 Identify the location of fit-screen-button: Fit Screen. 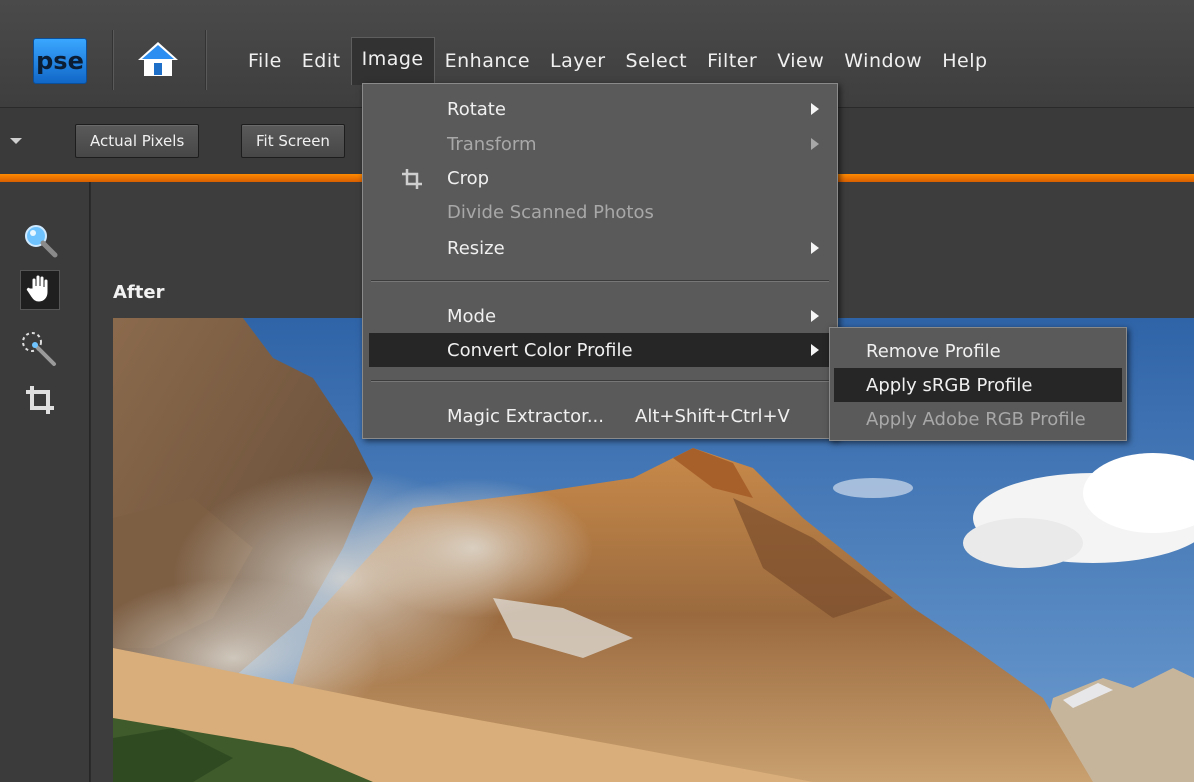
(293, 141).